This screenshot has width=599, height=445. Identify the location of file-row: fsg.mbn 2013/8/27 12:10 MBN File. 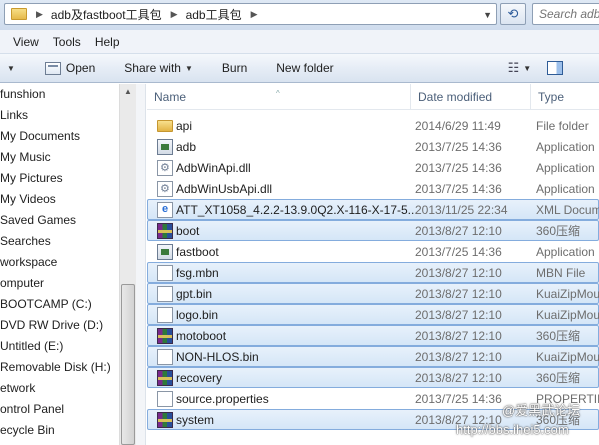
(373, 272).